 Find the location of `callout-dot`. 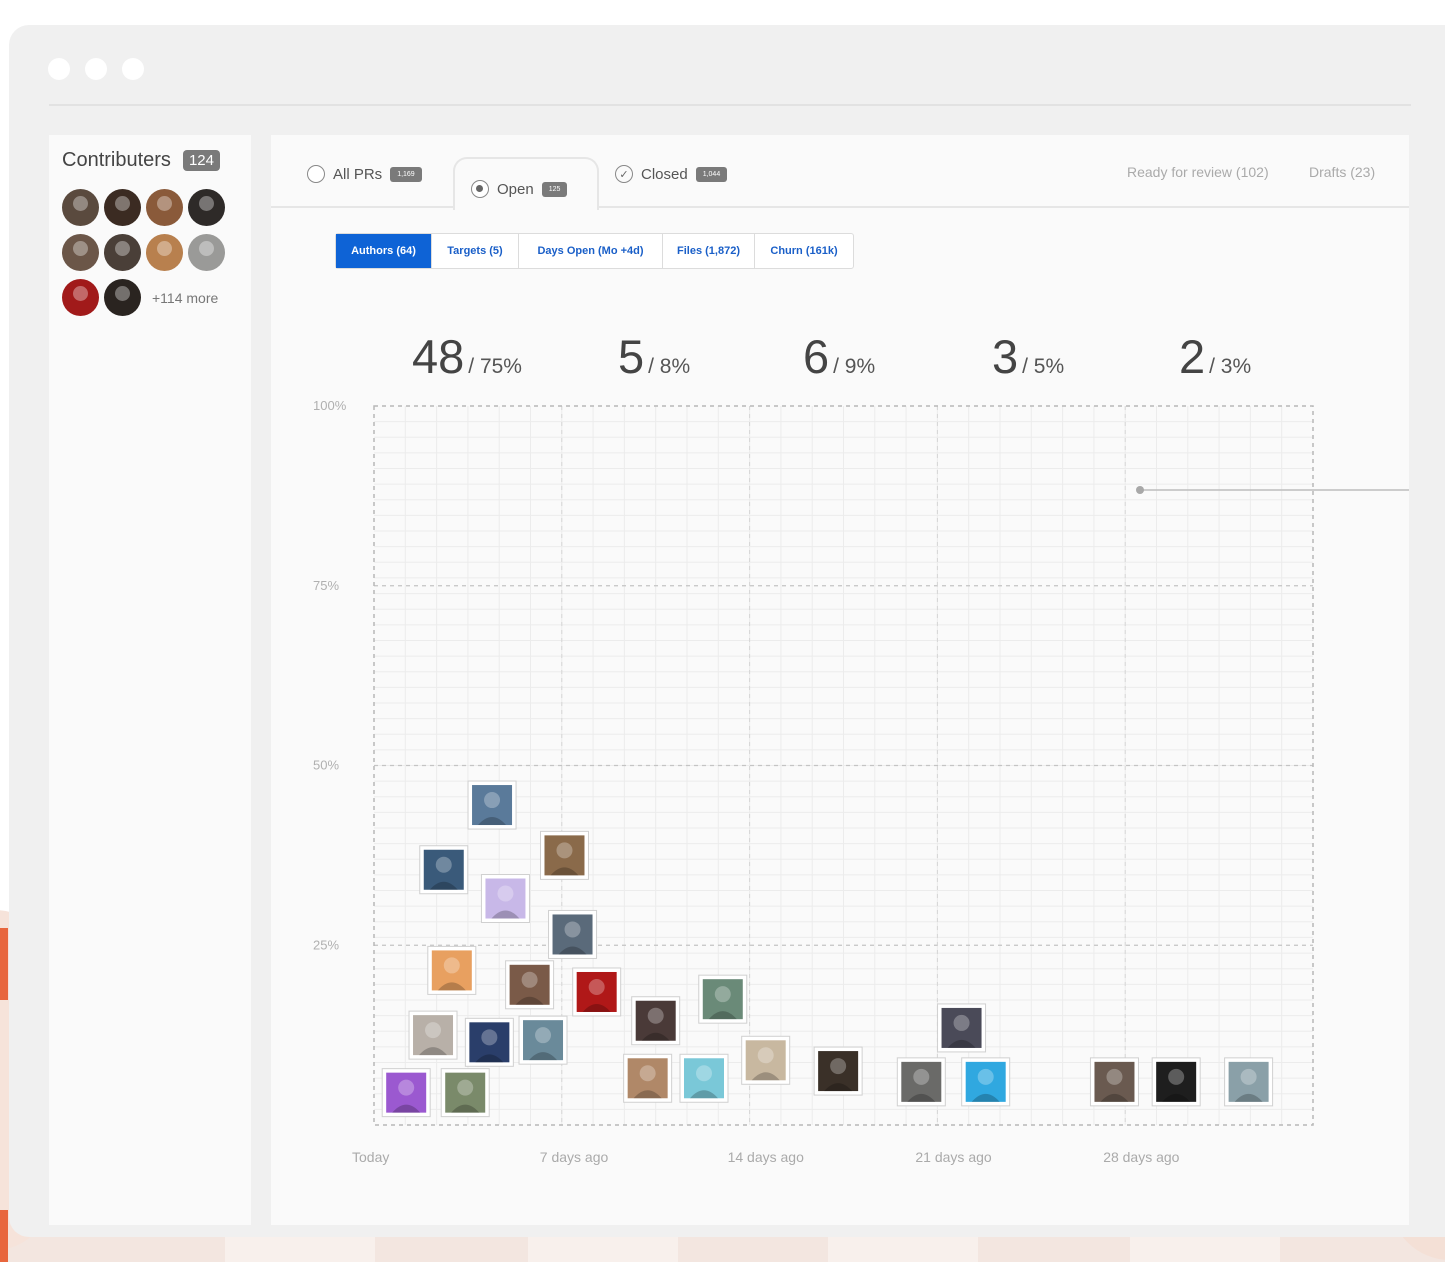

callout-dot is located at coordinates (1140, 490).